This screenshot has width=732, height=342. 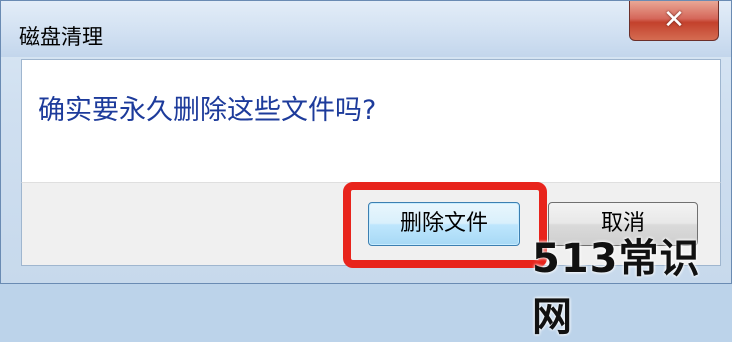 I want to click on close-button: ✕, so click(x=674, y=21).